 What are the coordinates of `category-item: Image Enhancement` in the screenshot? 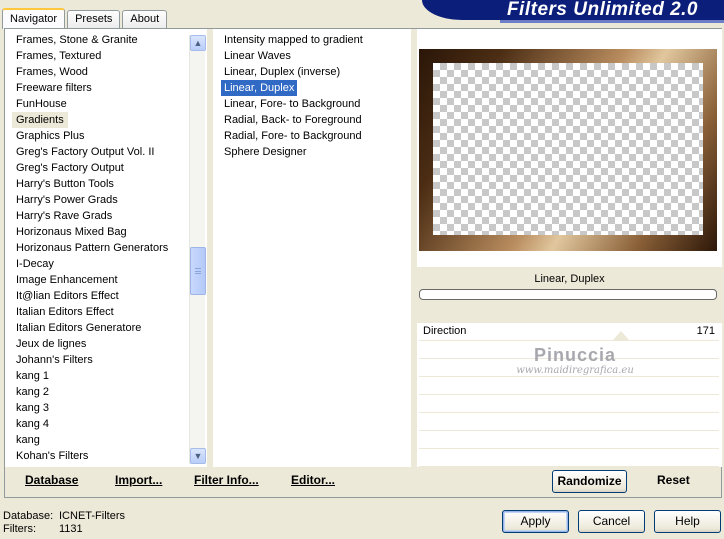 It's located at (102, 280).